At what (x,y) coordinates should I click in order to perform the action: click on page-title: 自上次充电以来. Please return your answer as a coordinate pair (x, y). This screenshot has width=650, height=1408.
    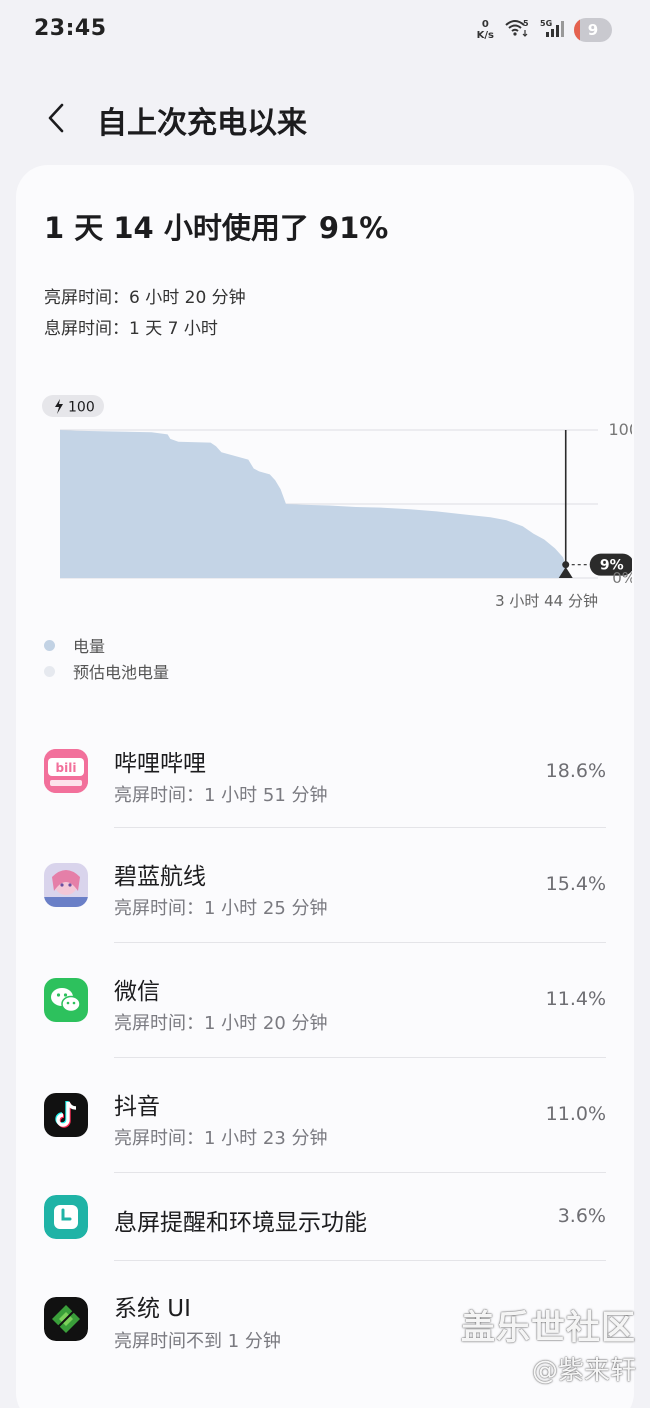
    Looking at the image, I should click on (202, 123).